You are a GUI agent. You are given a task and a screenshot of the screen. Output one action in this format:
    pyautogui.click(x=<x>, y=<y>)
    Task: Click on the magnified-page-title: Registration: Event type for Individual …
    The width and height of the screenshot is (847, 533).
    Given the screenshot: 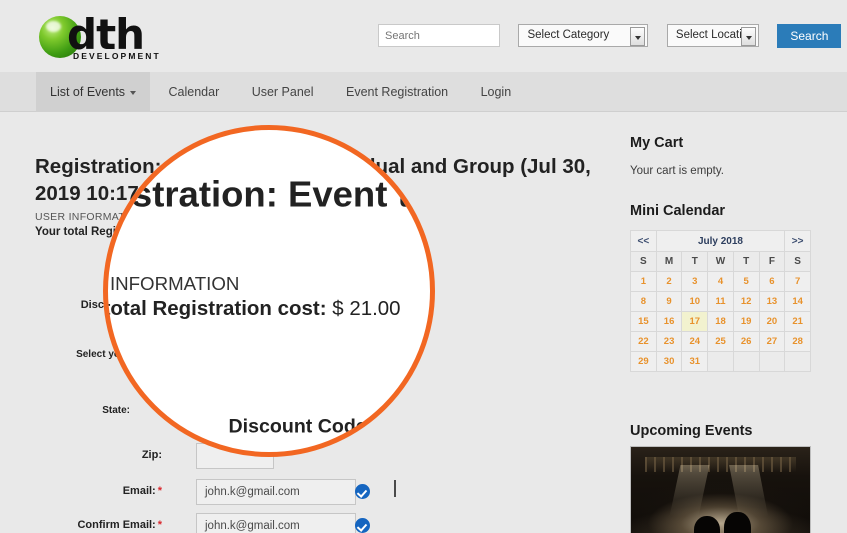 What is the action you would take?
    pyautogui.click(x=269, y=195)
    